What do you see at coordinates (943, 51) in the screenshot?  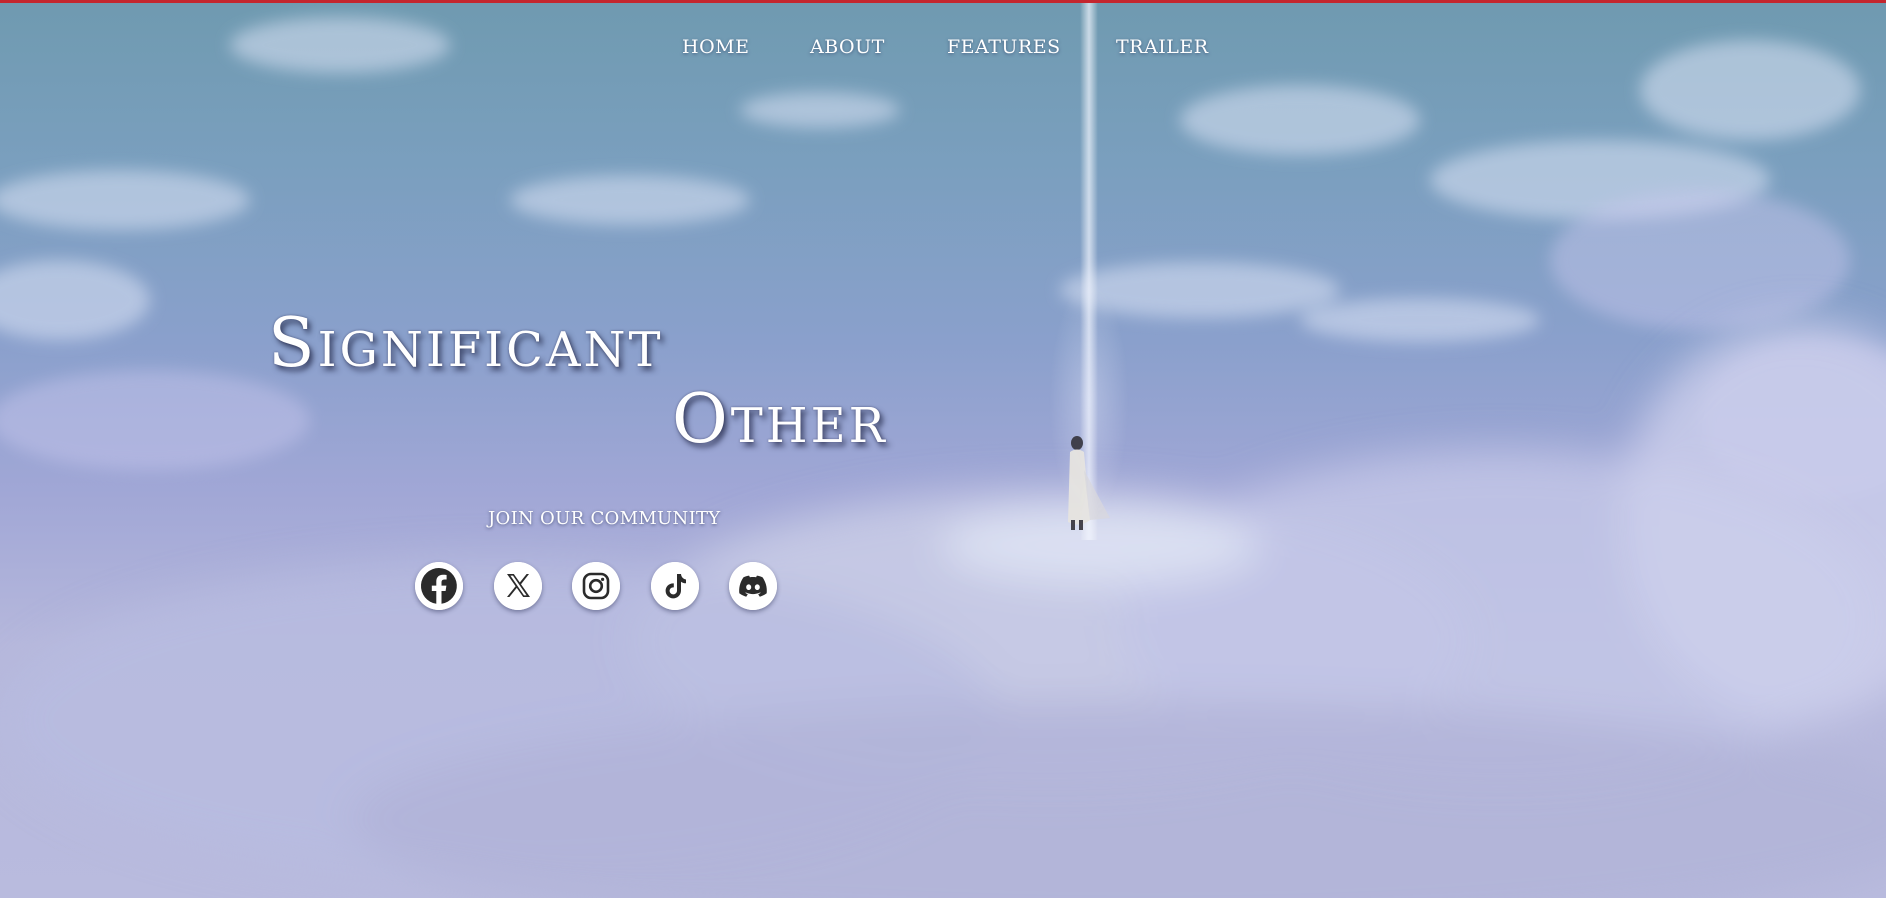 I see `main-nav: HOME ABOUT FEATURES TRAILER` at bounding box center [943, 51].